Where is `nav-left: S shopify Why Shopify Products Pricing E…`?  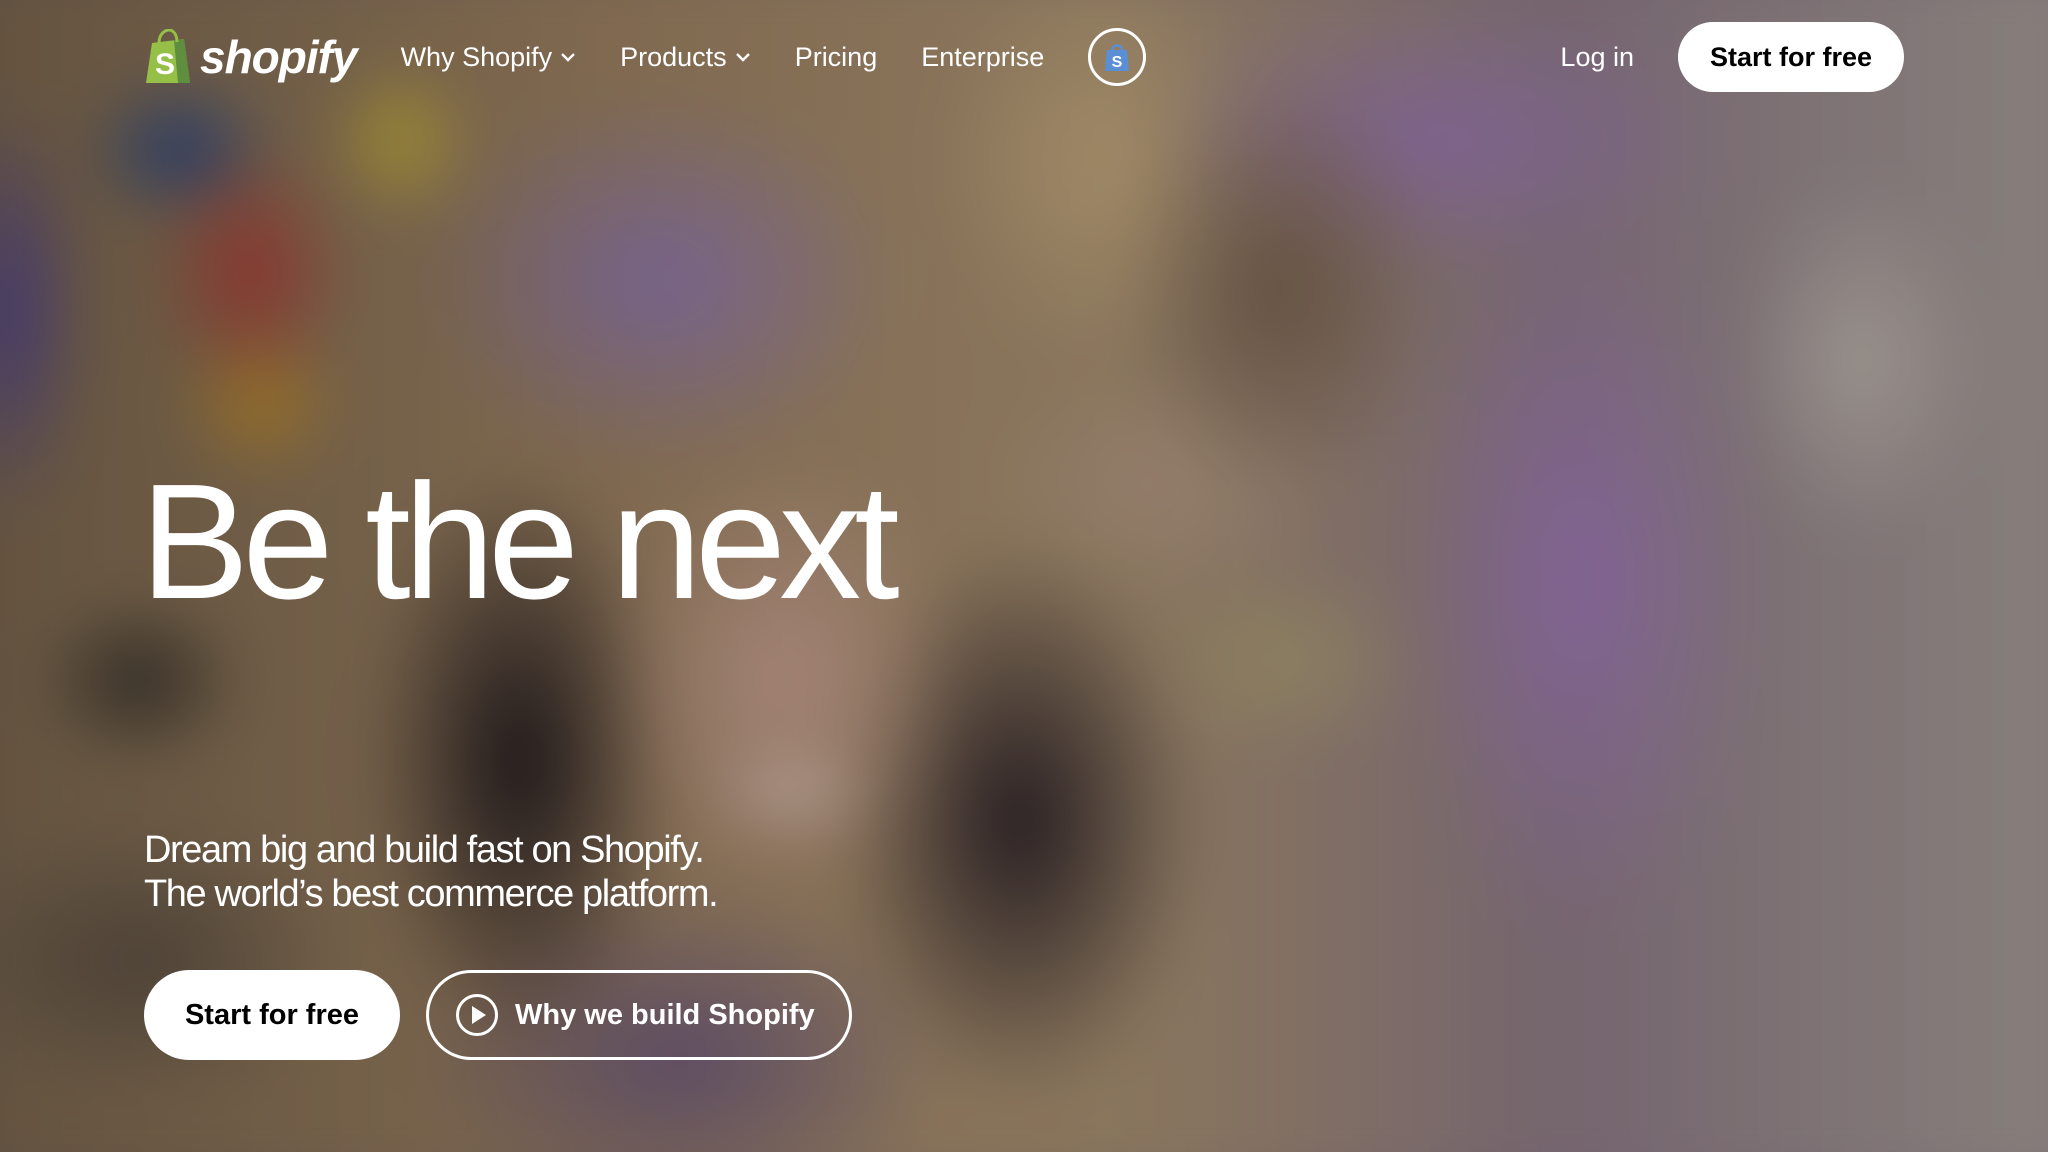
nav-left: S shopify Why Shopify Products Pricing E… is located at coordinates (645, 57).